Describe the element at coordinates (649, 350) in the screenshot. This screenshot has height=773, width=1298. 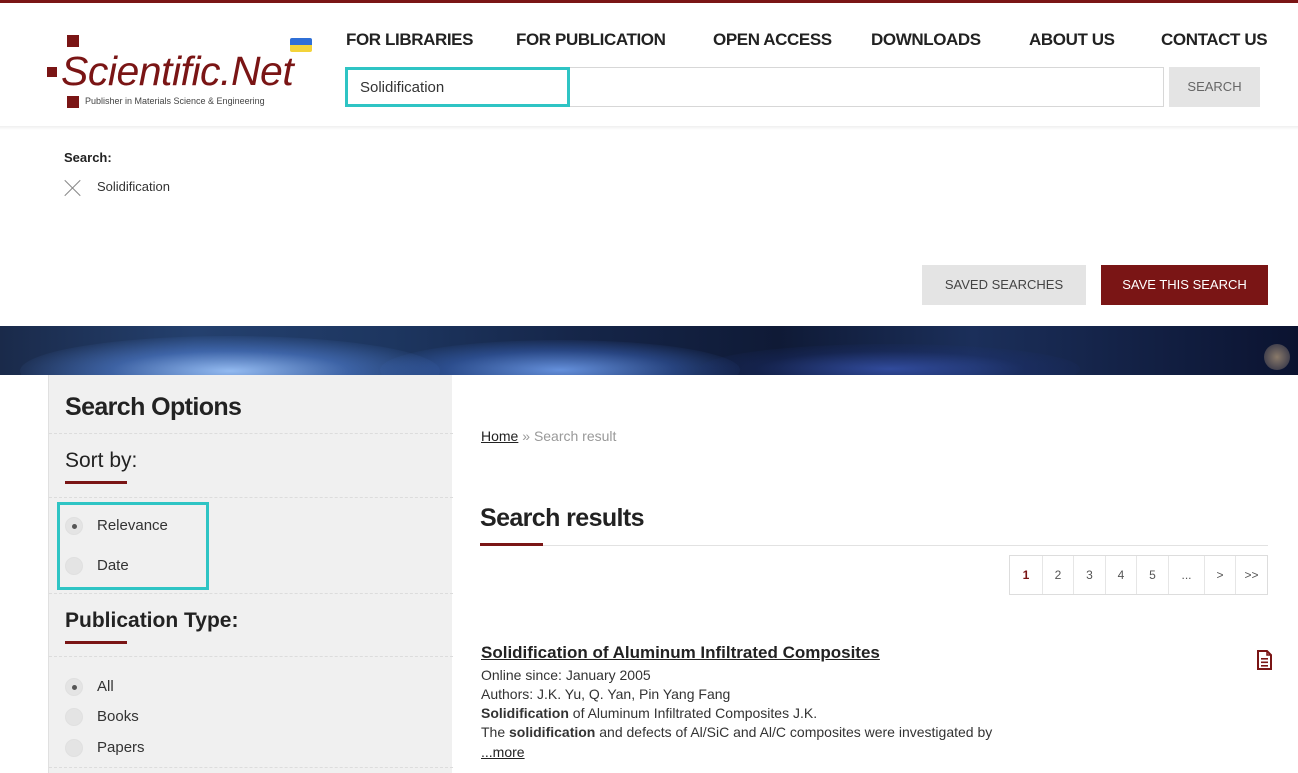
I see `banner-image` at that location.